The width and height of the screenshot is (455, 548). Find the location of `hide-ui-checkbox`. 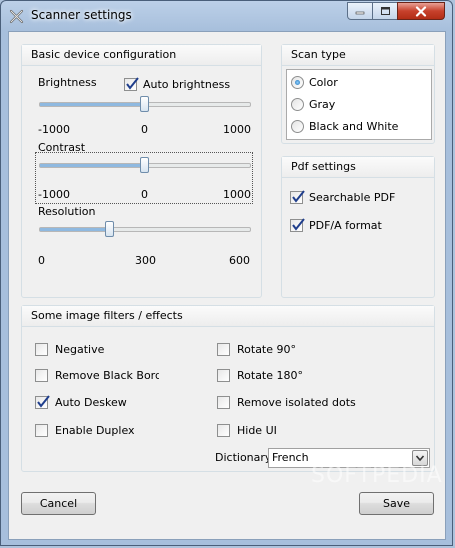

hide-ui-checkbox is located at coordinates (223, 430).